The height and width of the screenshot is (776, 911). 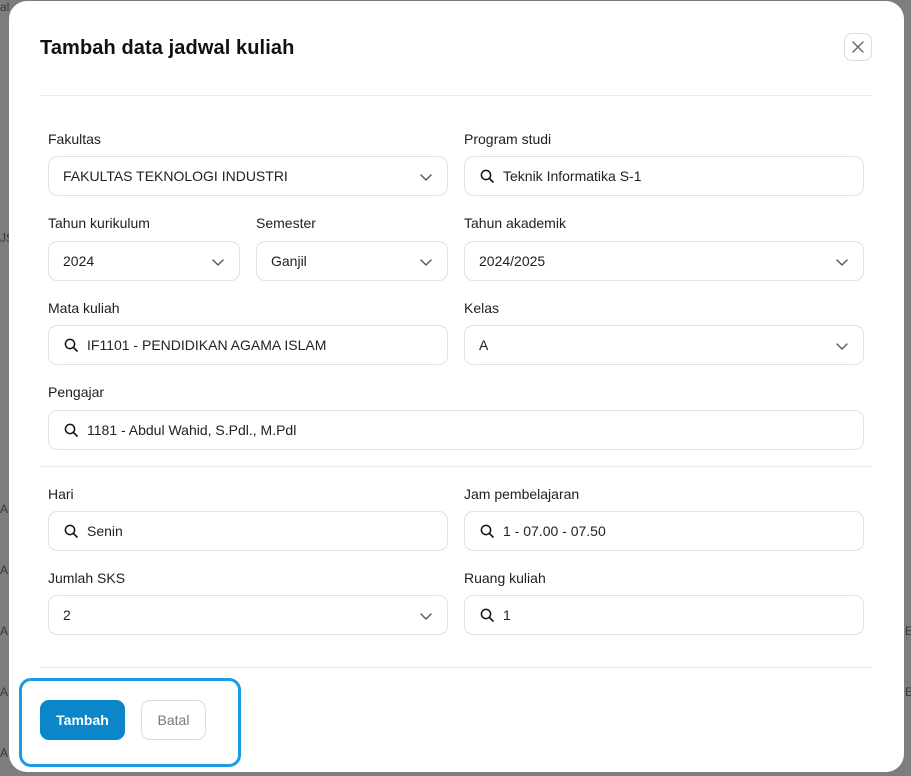 I want to click on kelas-select: A, so click(x=664, y=345).